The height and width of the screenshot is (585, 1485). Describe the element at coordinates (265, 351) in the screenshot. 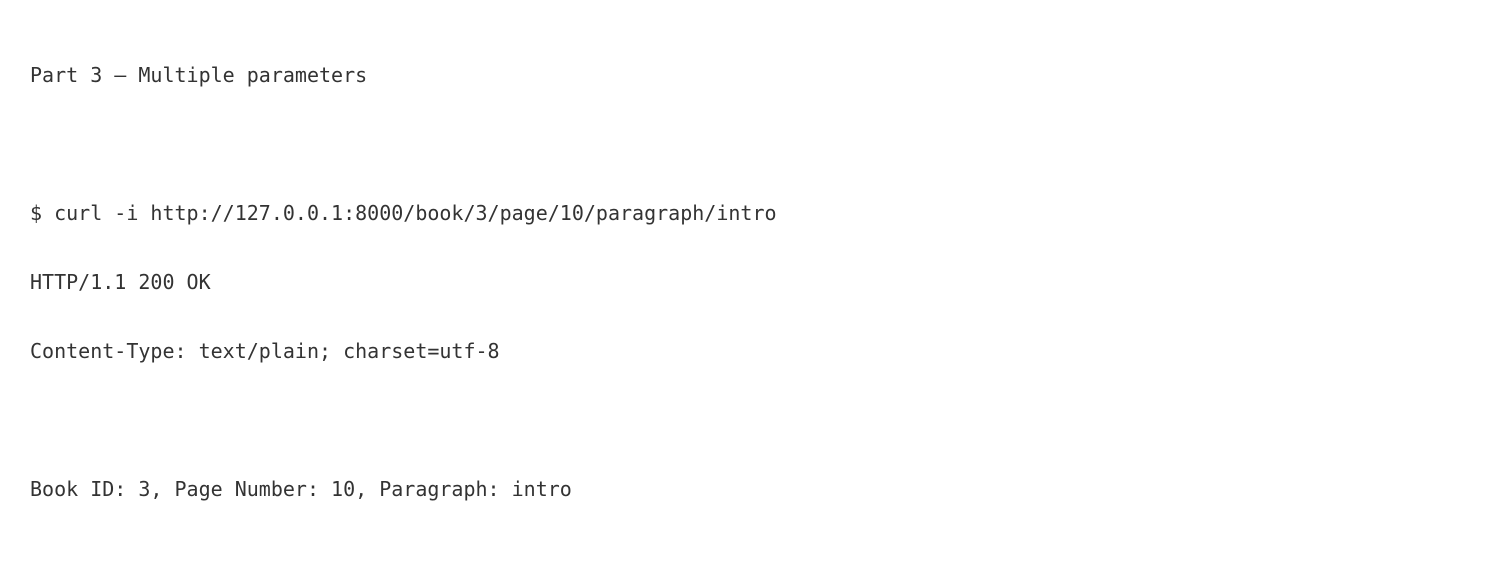

I see `content-type-header: Content-Type: text/plain; charset=utf-8` at that location.